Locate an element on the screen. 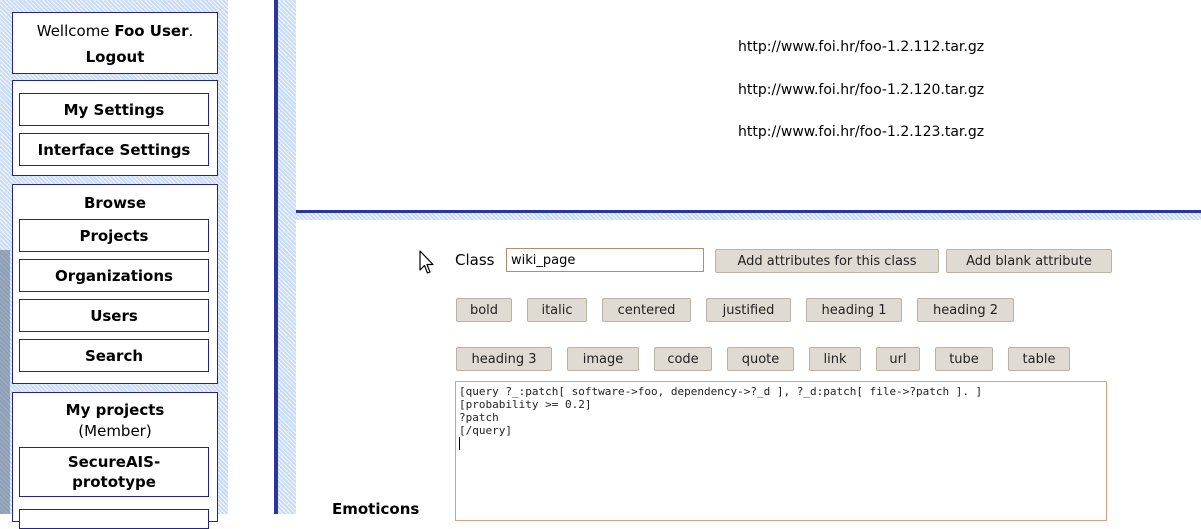 This screenshot has width=1201, height=529. editor-line: ?patch is located at coordinates (479, 417).